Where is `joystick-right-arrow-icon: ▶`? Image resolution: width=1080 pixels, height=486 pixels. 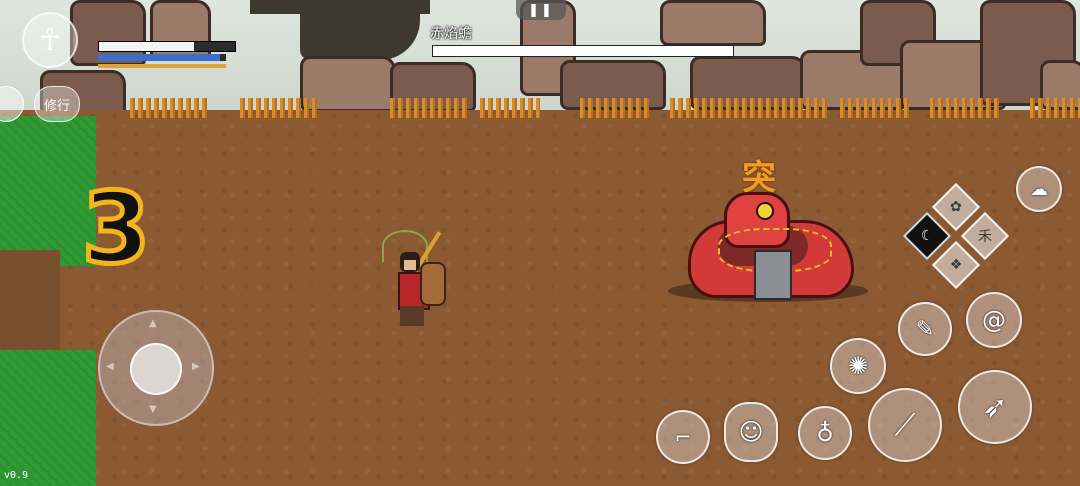
joystick-right-arrow-icon: ▶ is located at coordinates (196, 366).